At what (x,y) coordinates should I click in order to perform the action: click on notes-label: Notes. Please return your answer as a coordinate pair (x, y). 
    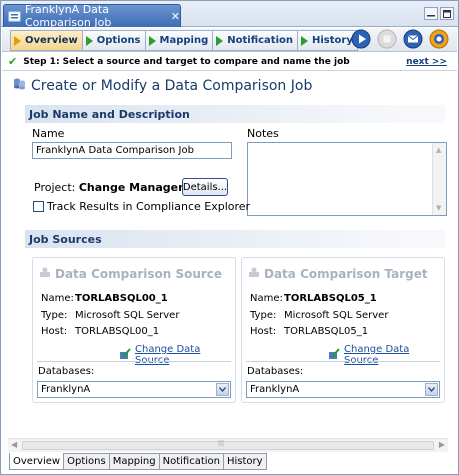
    Looking at the image, I should click on (263, 133).